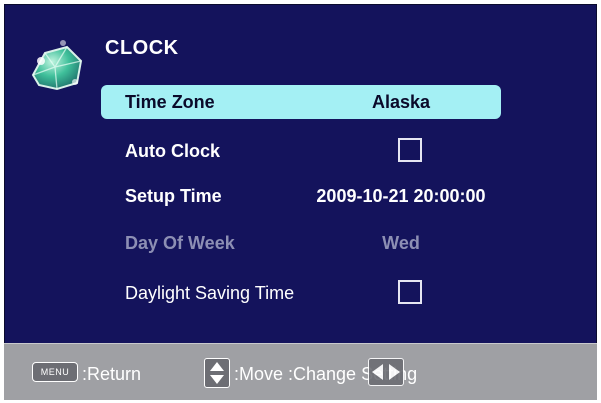 This screenshot has height=403, width=601. I want to click on menu-item-daylight-saving-time: Daylight Saving Time, so click(301, 293).